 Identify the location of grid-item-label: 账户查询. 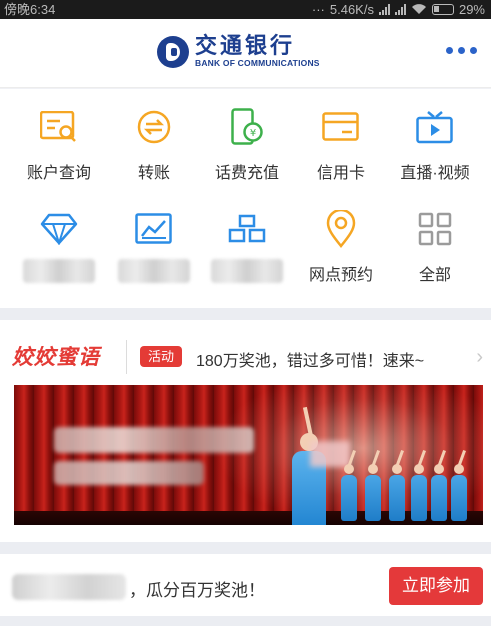
(58, 173).